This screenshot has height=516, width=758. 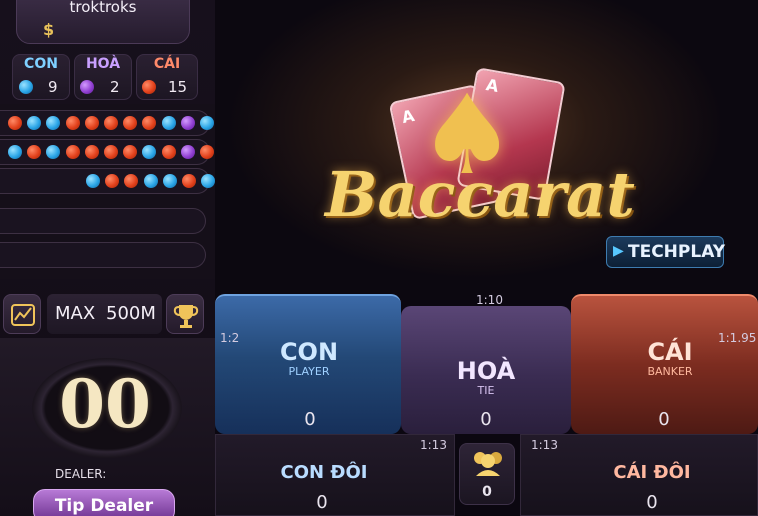 I want to click on username: troktroks, so click(x=103, y=8).